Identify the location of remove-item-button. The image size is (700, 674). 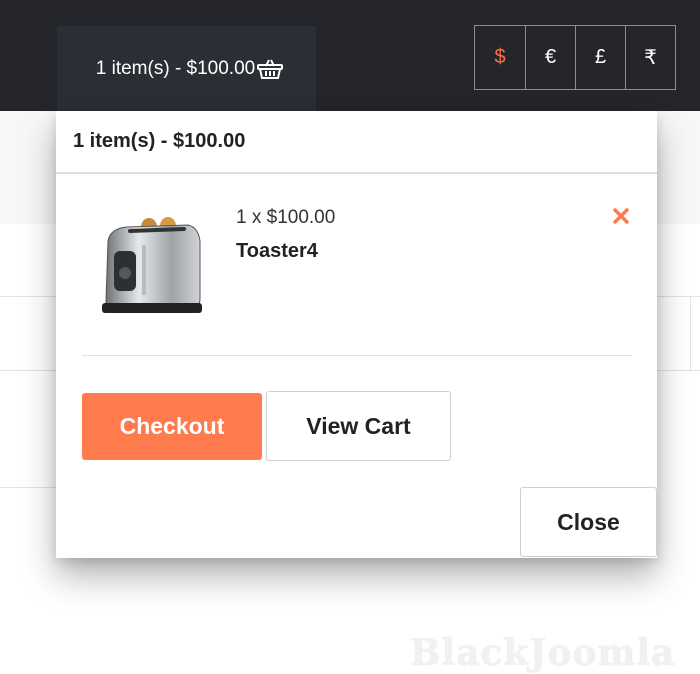
(621, 218).